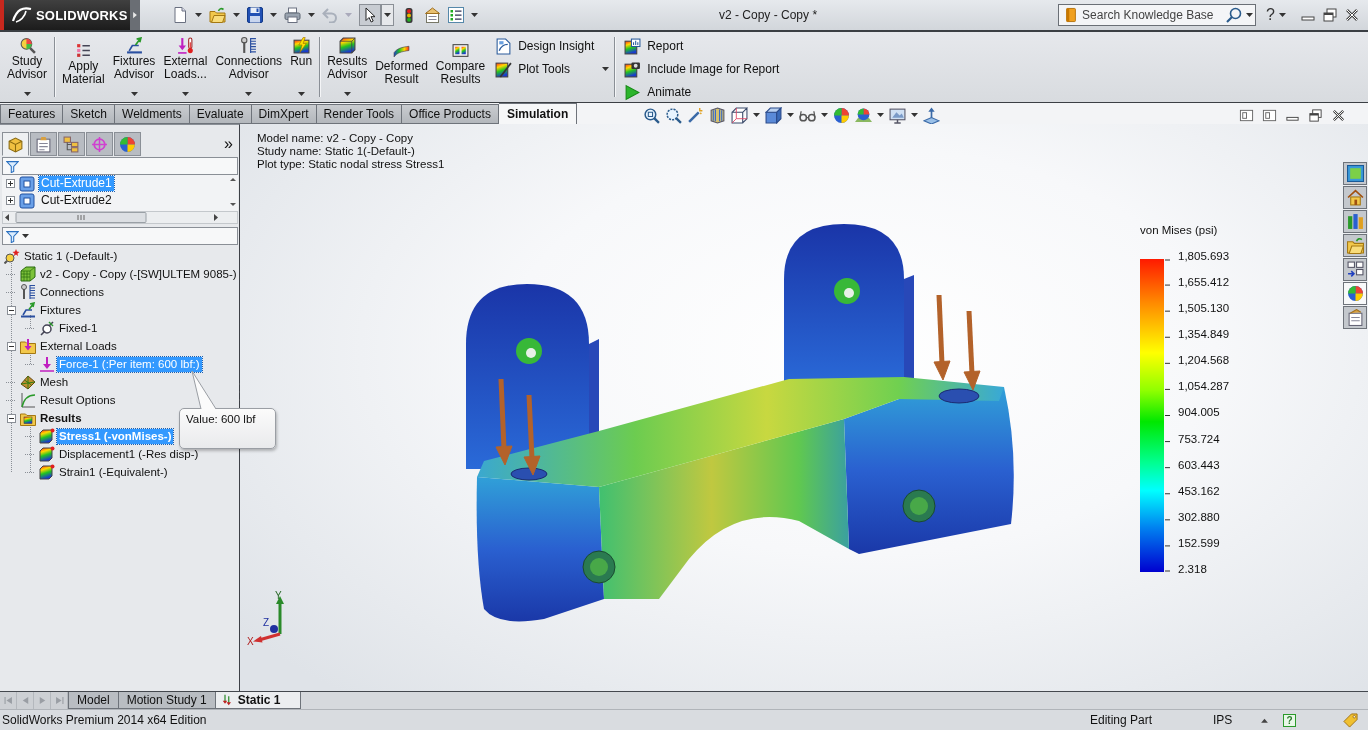 This screenshot has height=730, width=1368. Describe the element at coordinates (347, 68) in the screenshot. I see `ribbon-button: Results Advisor` at that location.